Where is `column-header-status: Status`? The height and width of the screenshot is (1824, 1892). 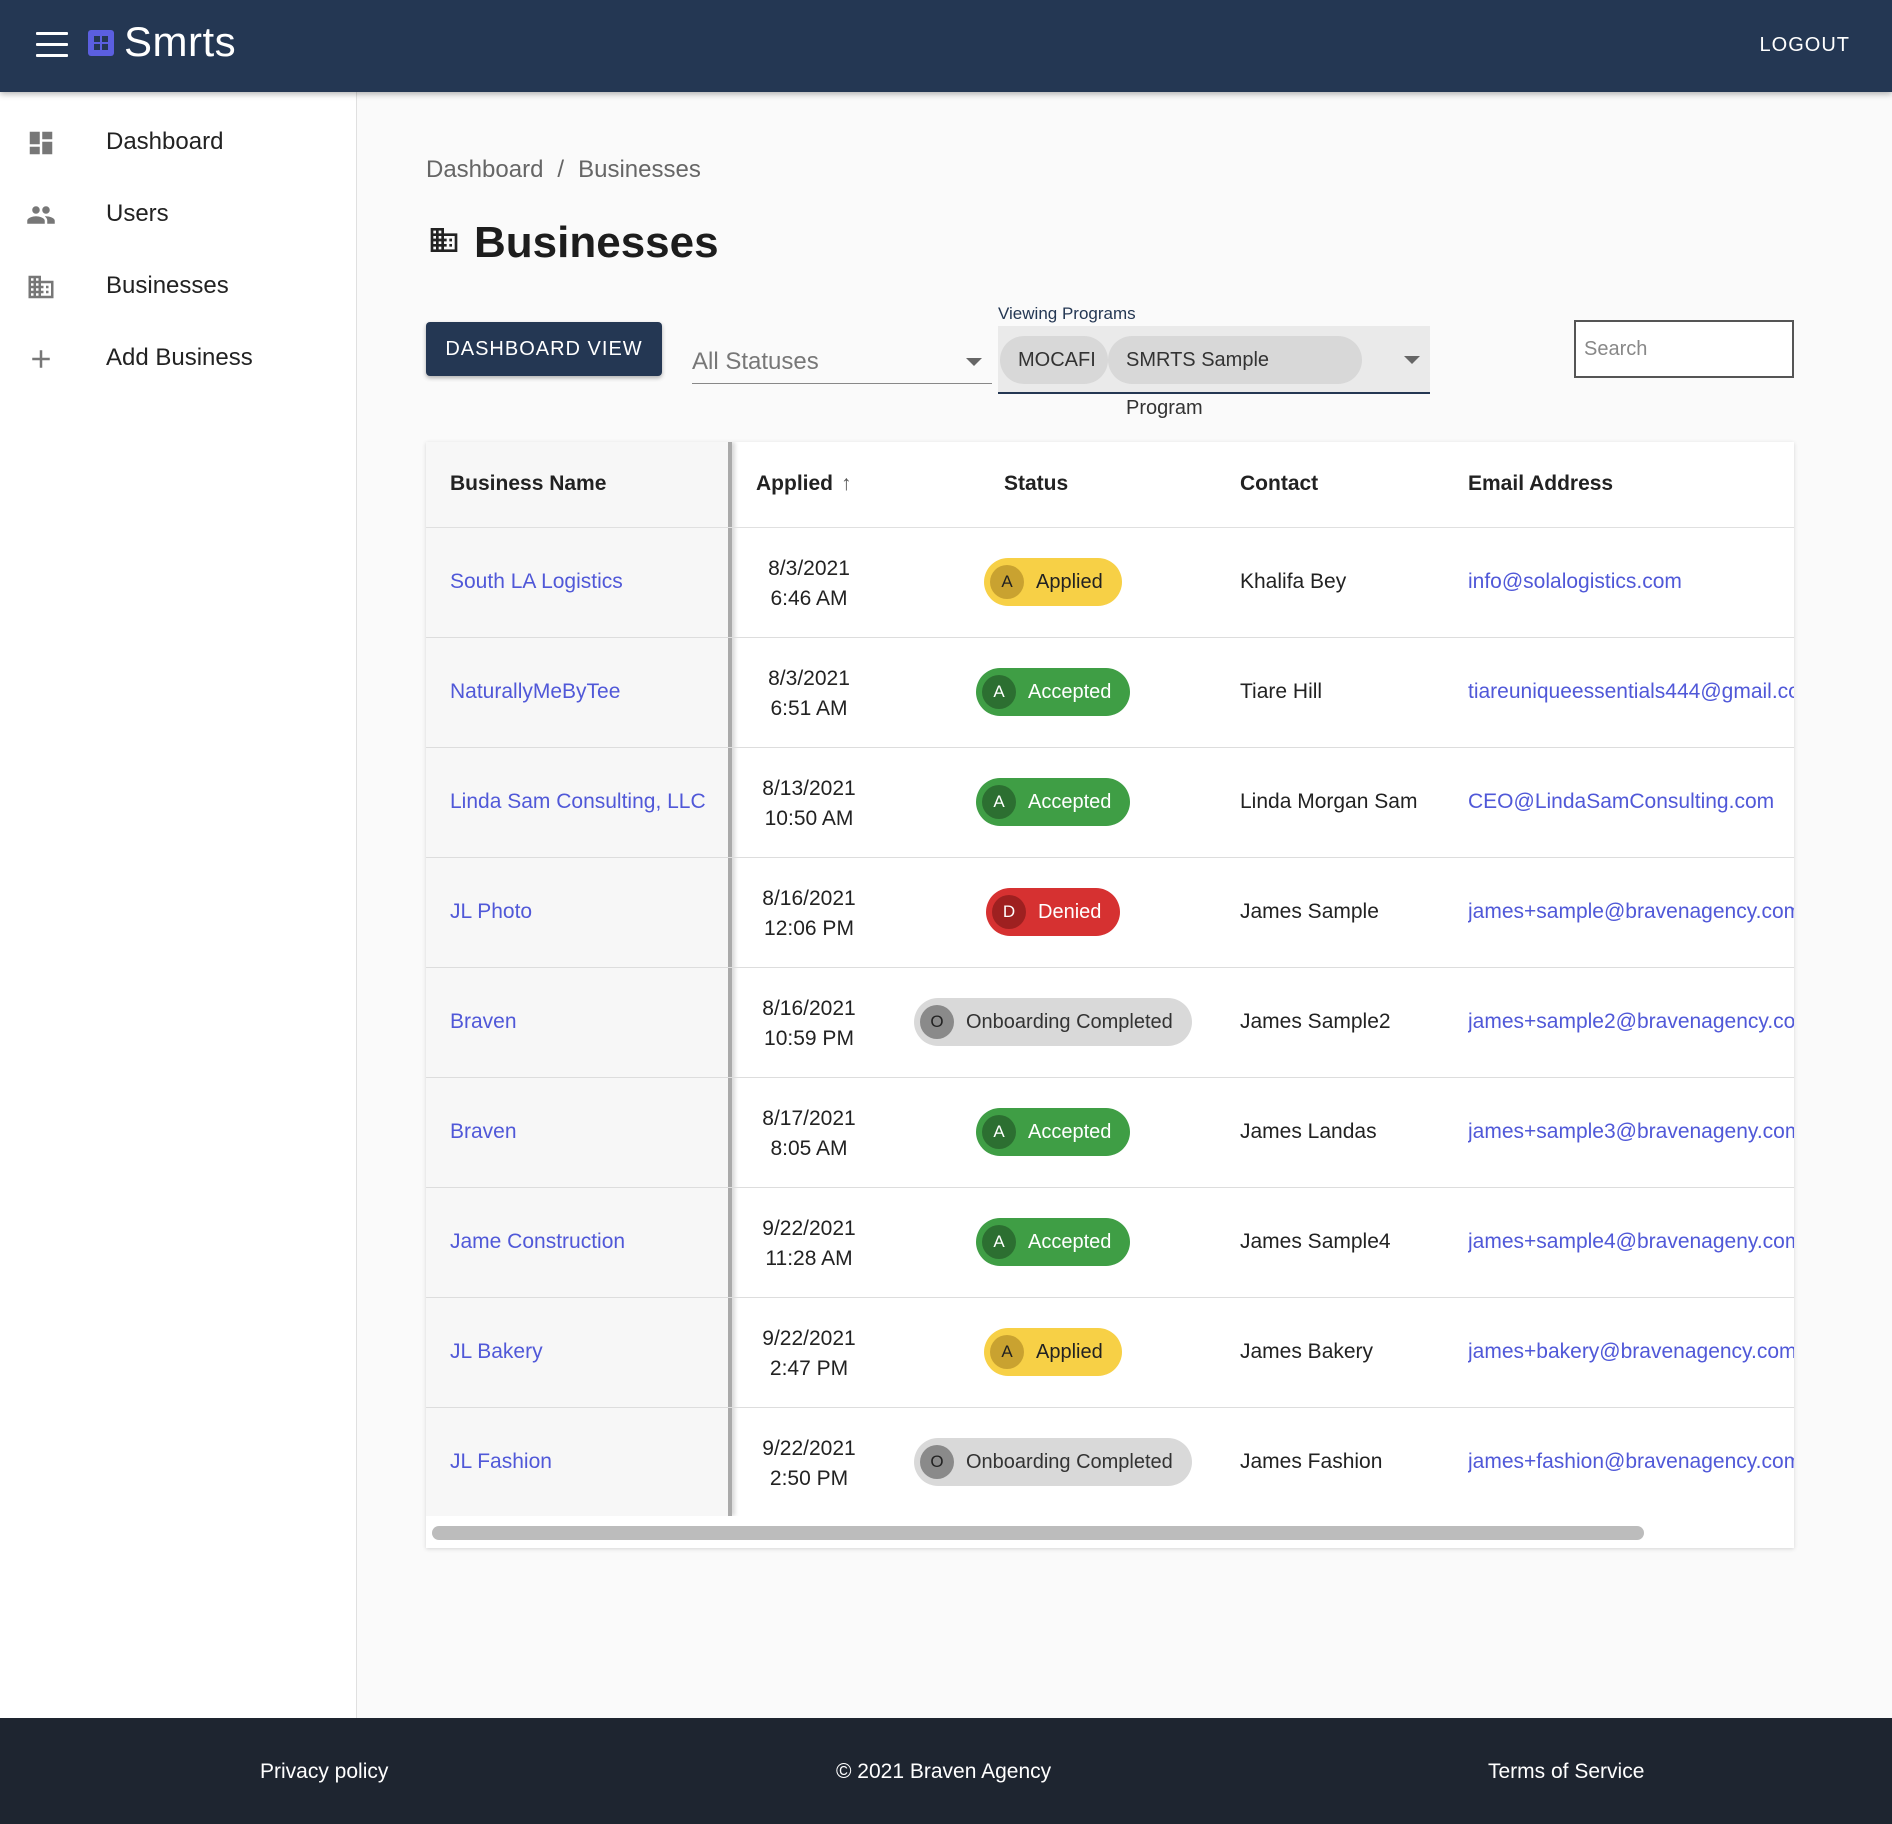 column-header-status: Status is located at coordinates (1036, 484).